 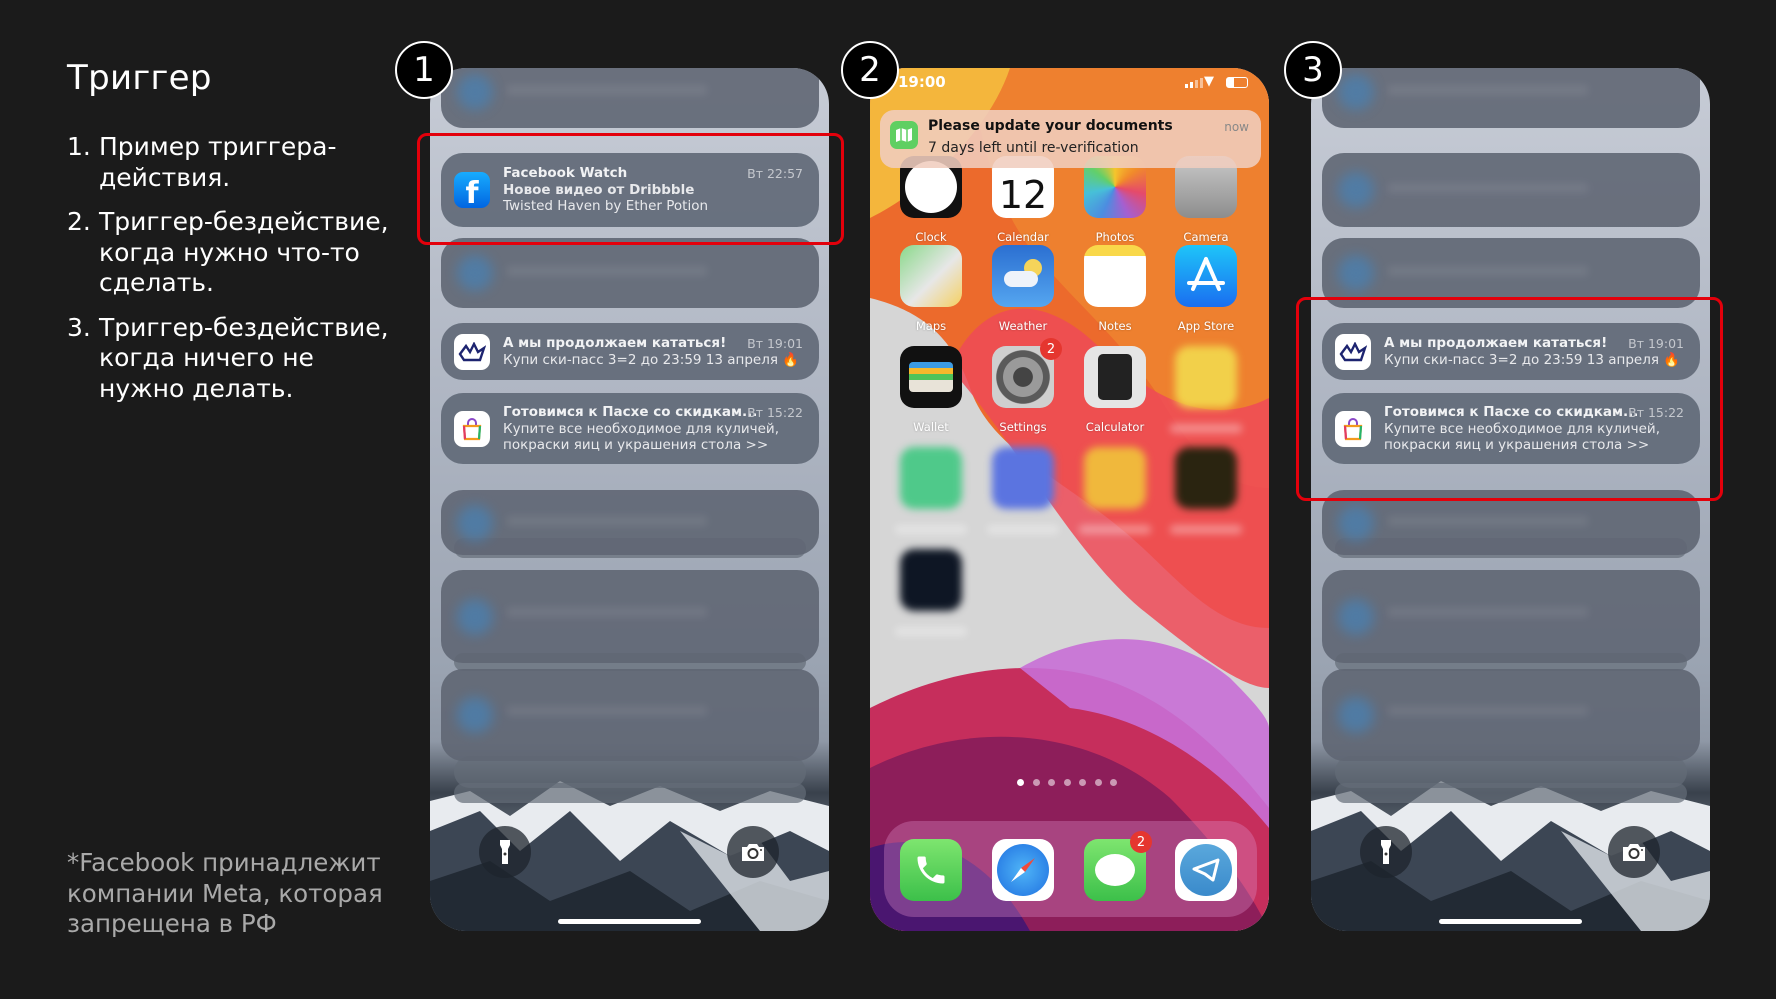 What do you see at coordinates (1115, 276) in the screenshot?
I see `notes-icon` at bounding box center [1115, 276].